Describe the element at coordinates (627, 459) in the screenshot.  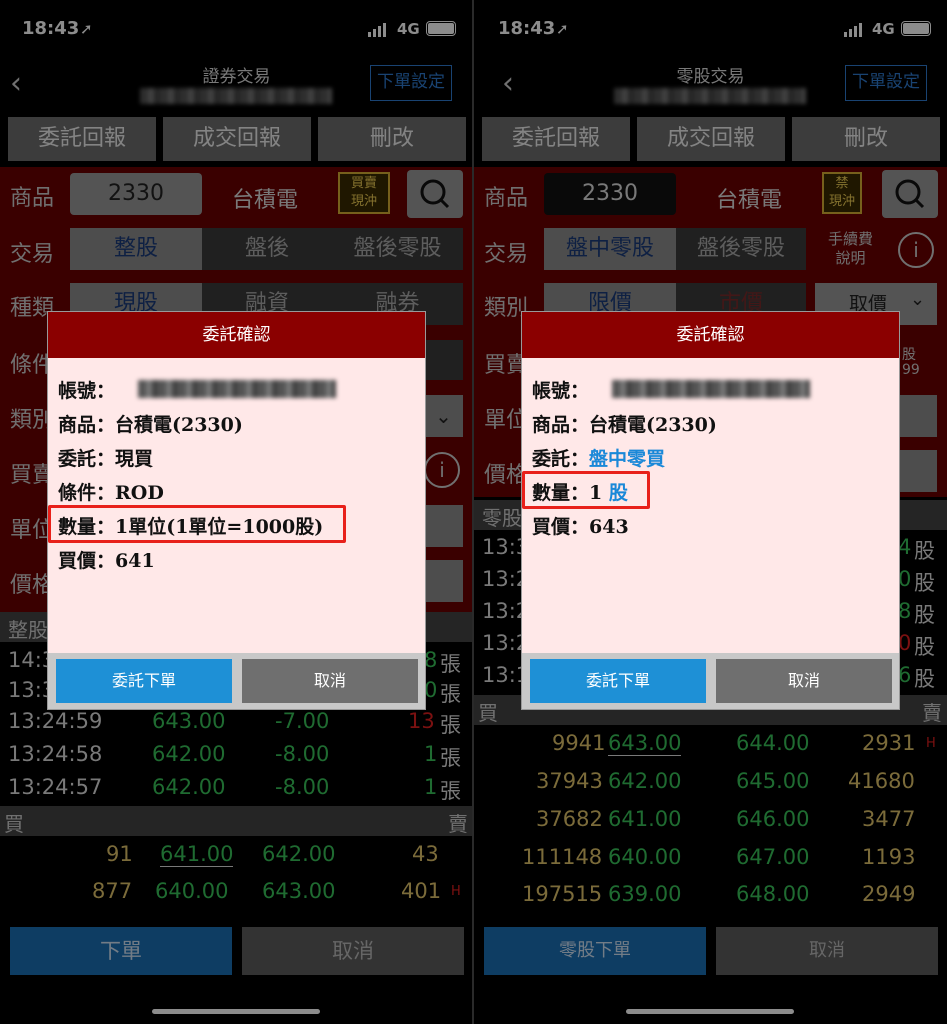
I see `dialog-order-value: 盤中零買` at that location.